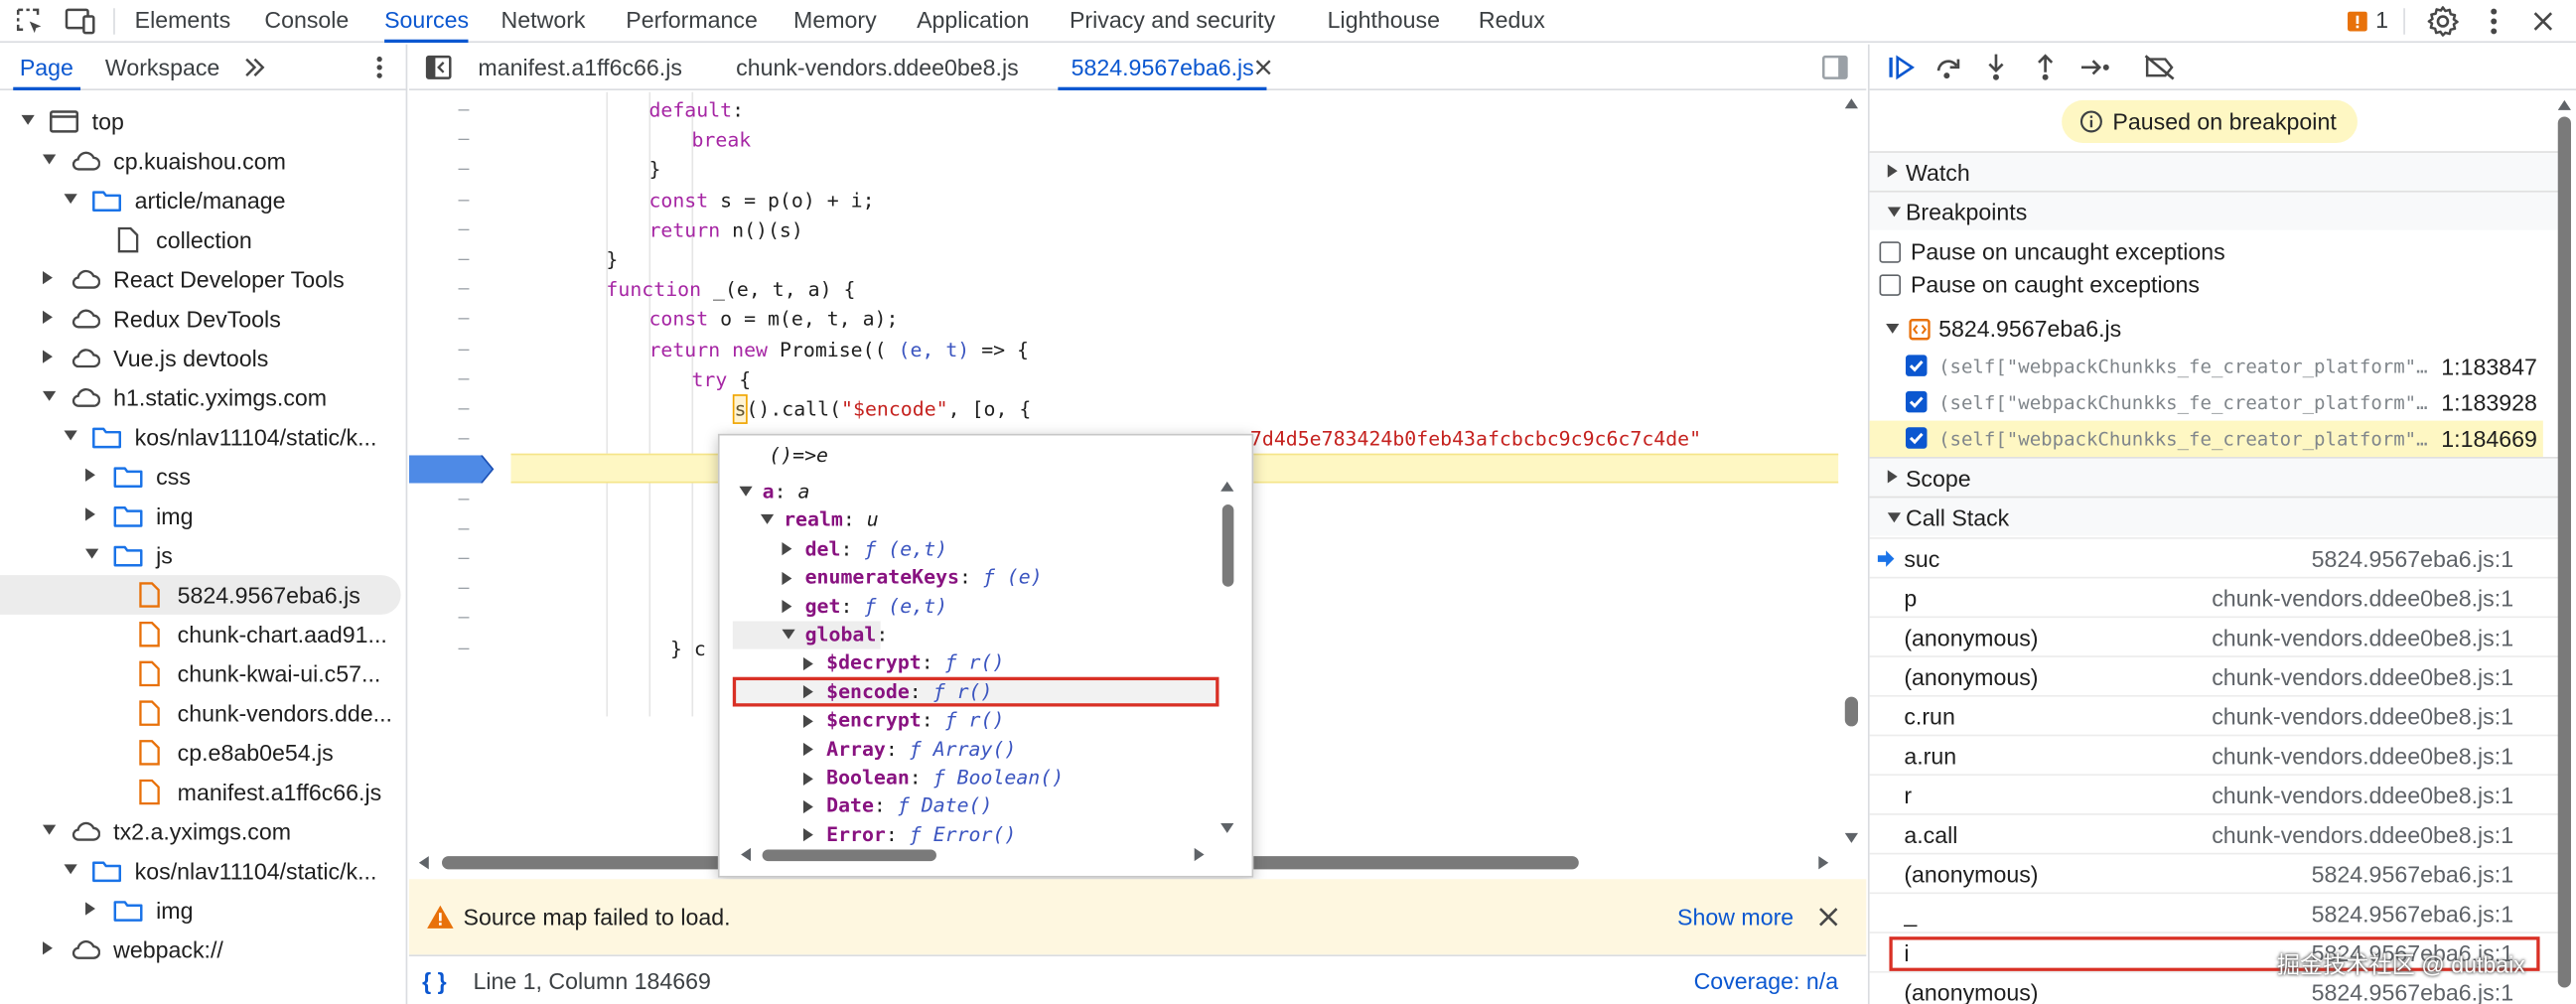  I want to click on call-frame: c.run chunk-vendors.ddee0be8.js:1, so click(2214, 714).